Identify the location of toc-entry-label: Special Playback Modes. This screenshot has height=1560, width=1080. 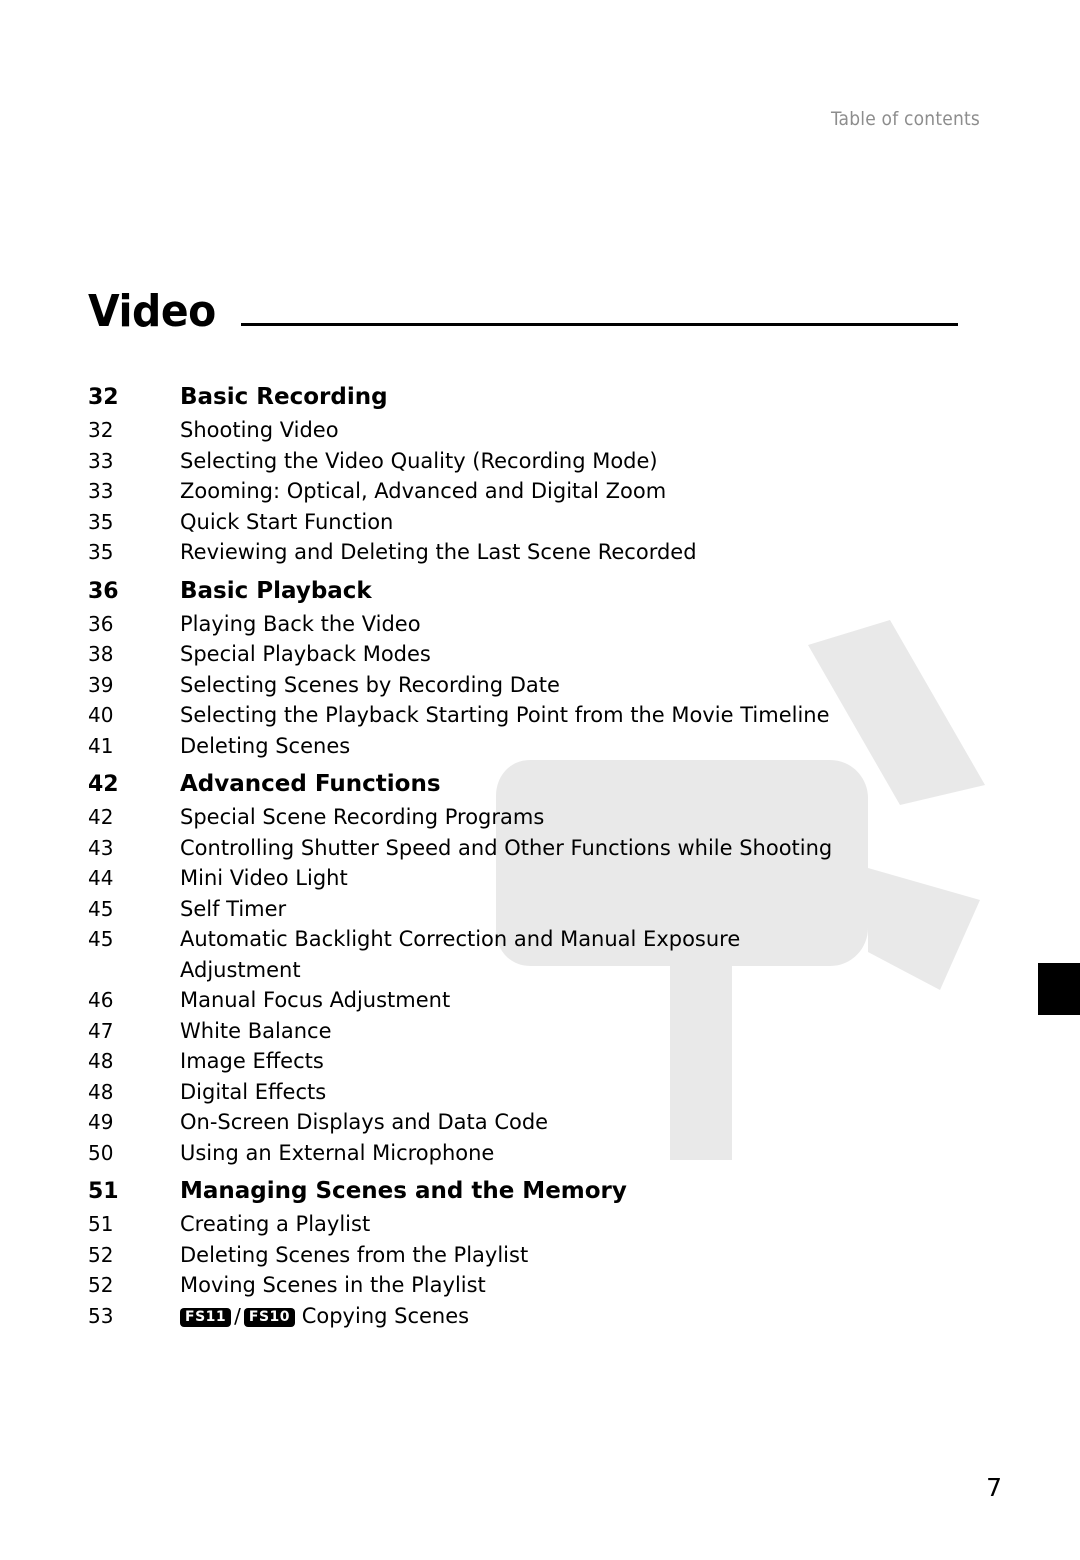
(305, 654).